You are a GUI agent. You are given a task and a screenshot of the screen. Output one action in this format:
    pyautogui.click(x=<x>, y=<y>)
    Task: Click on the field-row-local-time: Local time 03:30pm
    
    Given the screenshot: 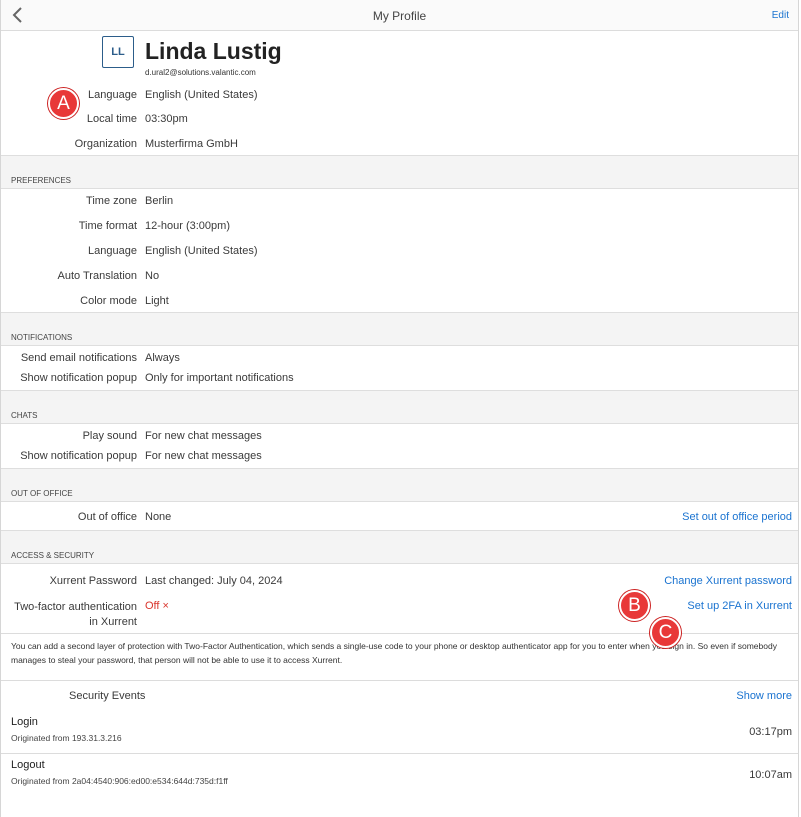 What is the action you would take?
    pyautogui.click(x=399, y=121)
    